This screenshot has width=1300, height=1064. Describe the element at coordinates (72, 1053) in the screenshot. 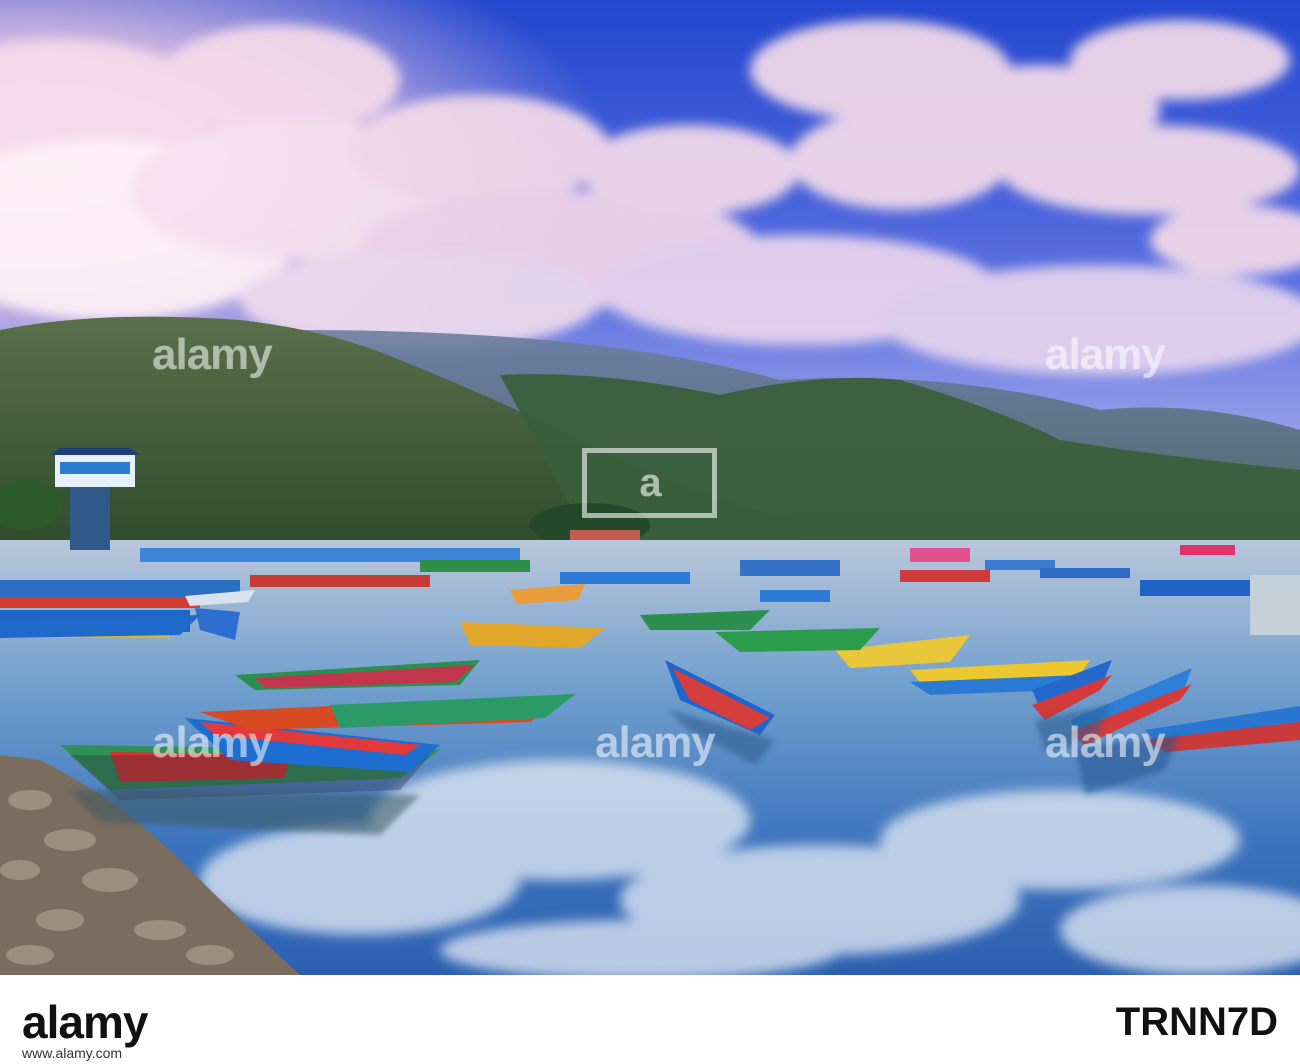

I see `alamy-url: www.alamy.com` at that location.